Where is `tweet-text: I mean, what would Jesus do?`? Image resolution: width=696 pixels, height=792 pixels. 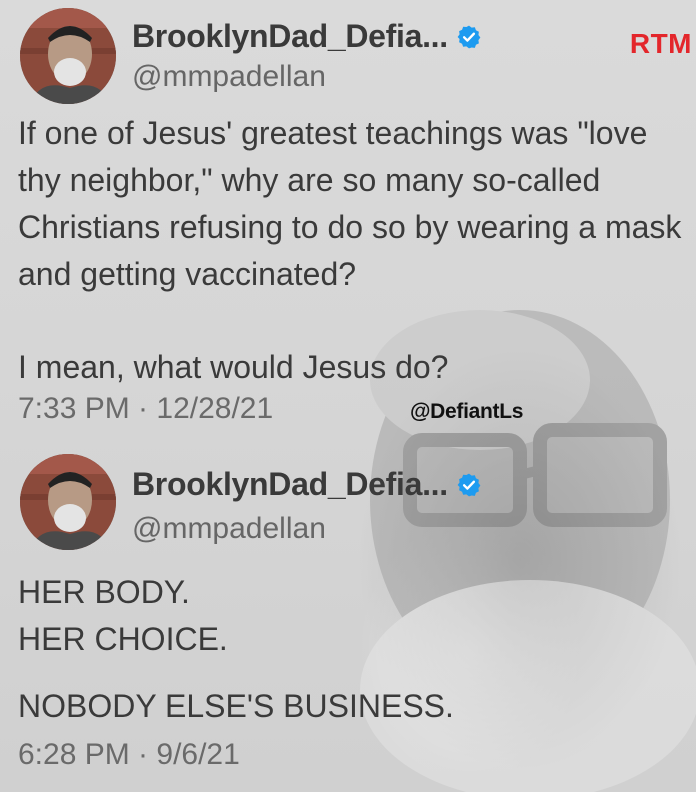
tweet-text: I mean, what would Jesus do? is located at coordinates (233, 367).